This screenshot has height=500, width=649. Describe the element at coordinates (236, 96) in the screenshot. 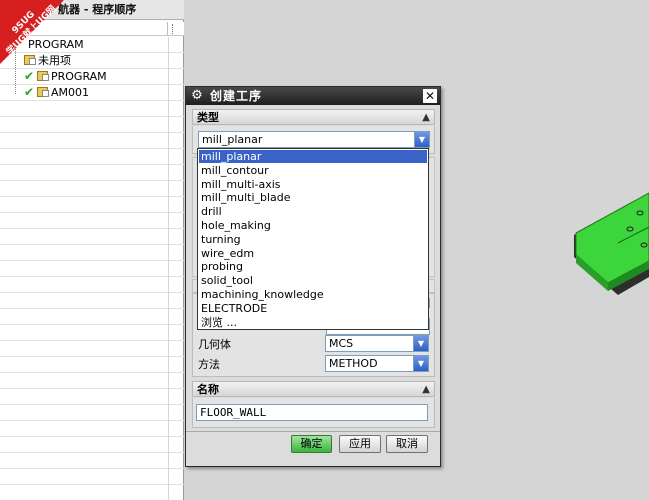

I see `dialog-title: 创建工序` at that location.